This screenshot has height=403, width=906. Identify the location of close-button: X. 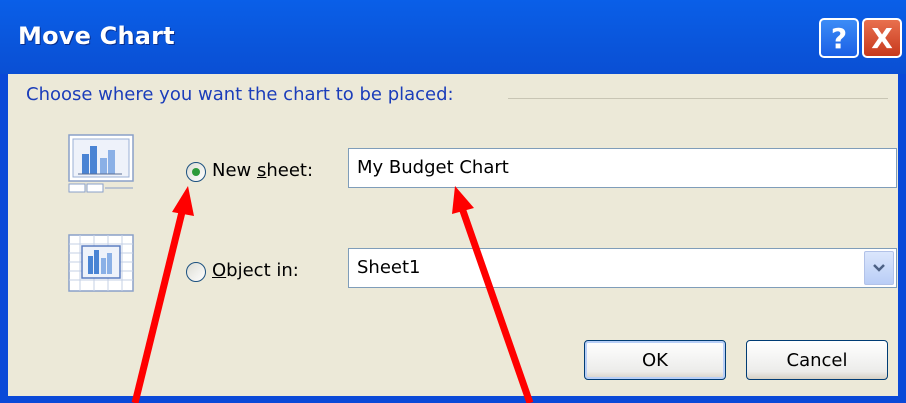
(882, 38).